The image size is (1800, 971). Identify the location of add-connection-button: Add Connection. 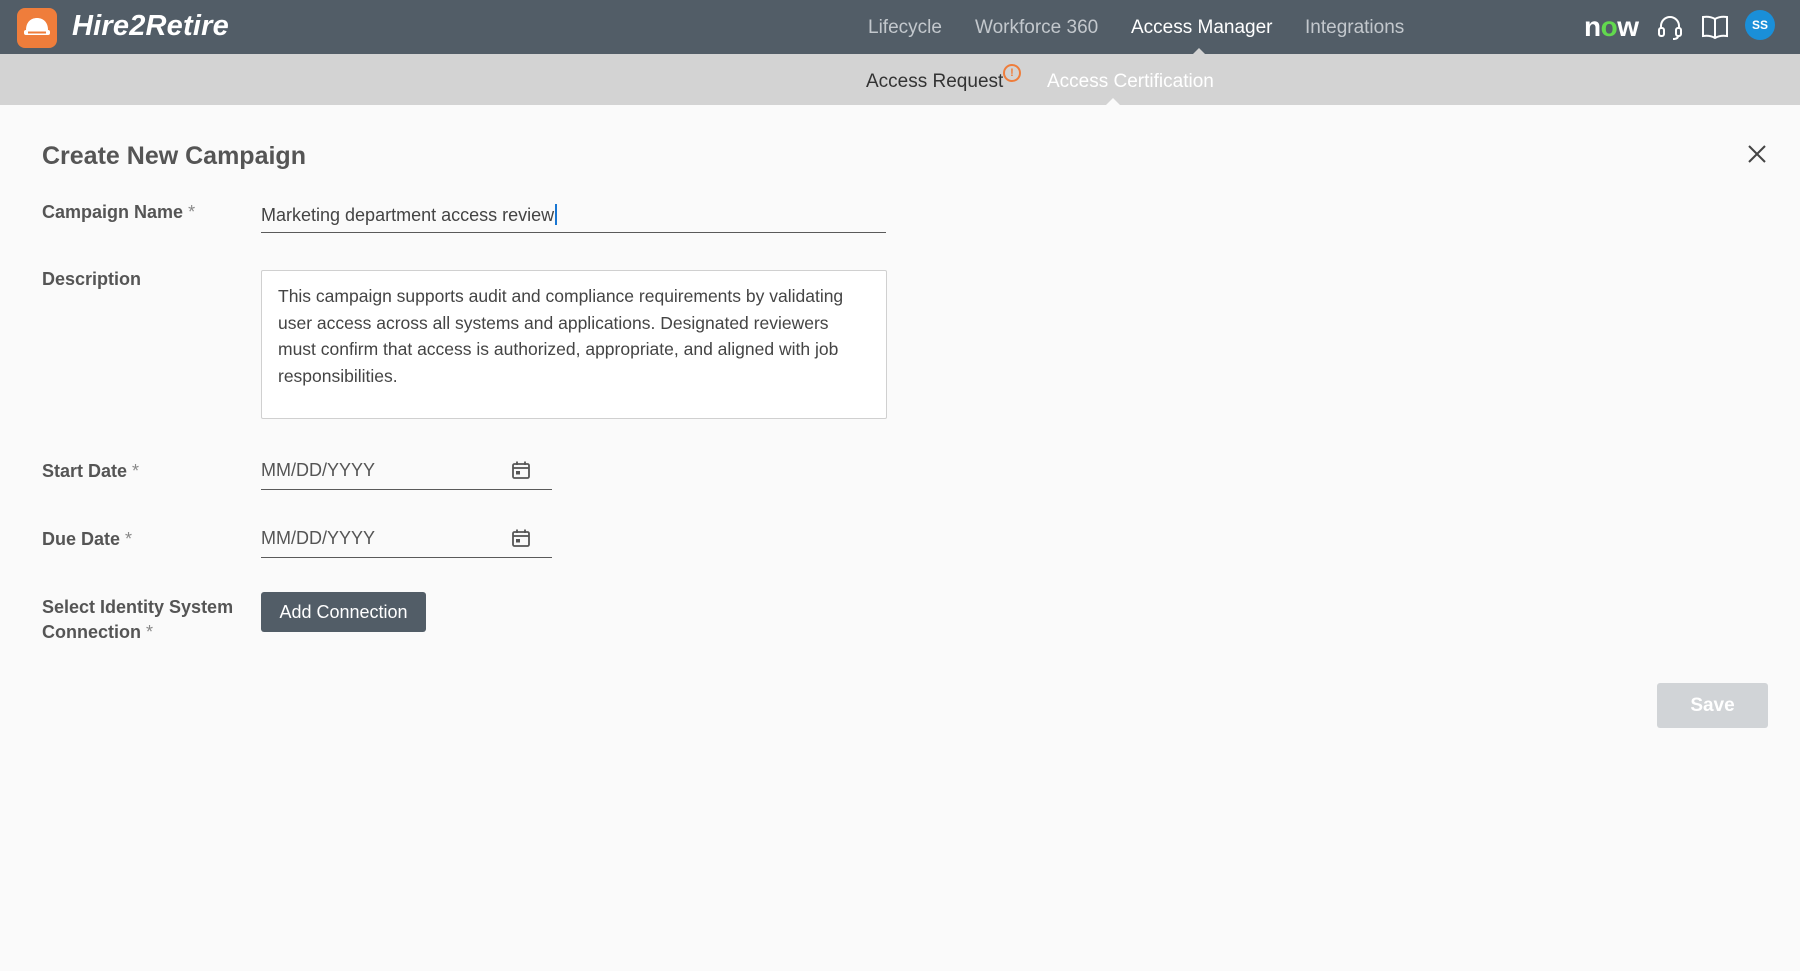
(343, 612).